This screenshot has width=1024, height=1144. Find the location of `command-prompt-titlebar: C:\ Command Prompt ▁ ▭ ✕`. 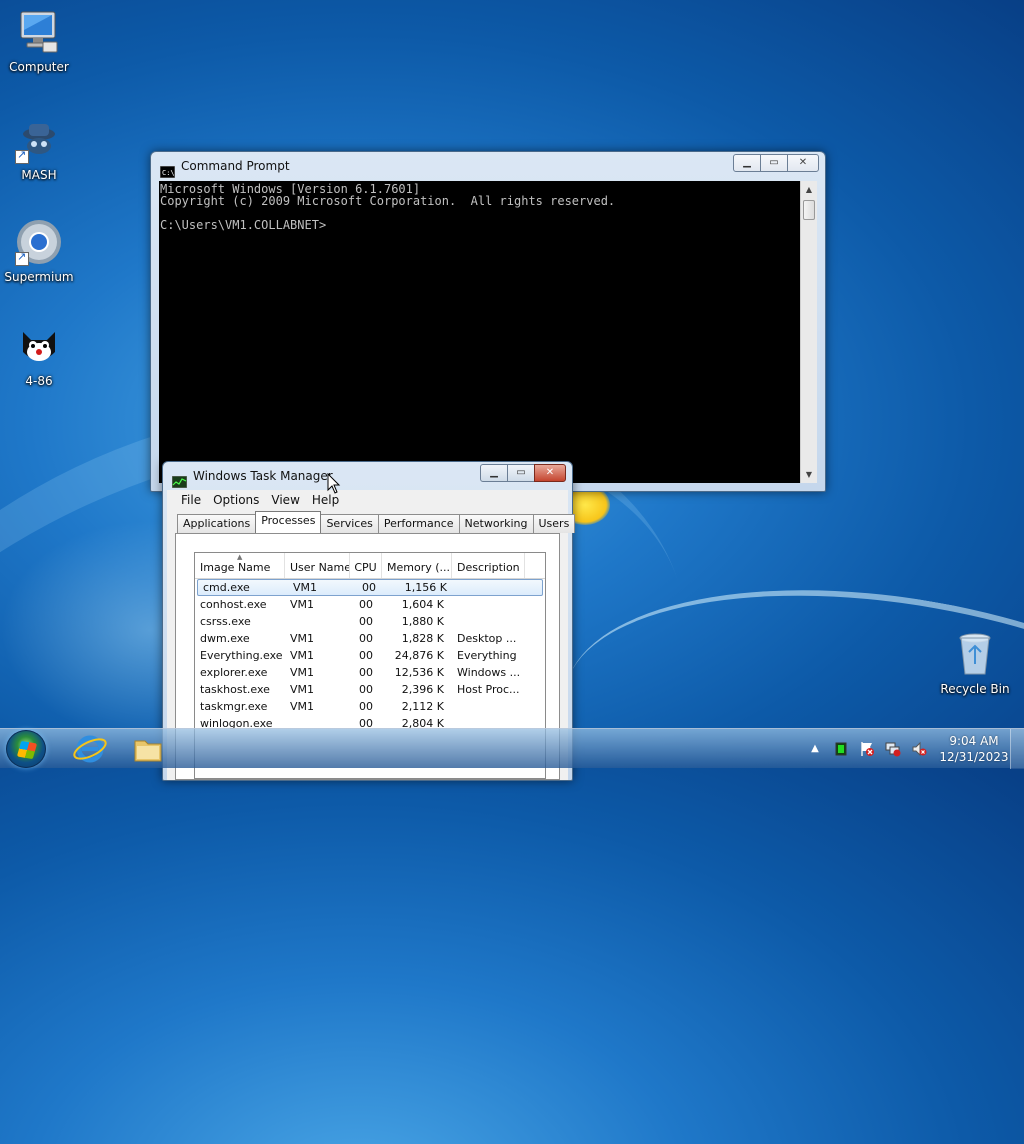

command-prompt-titlebar: C:\ Command Prompt ▁ ▭ ✕ is located at coordinates (488, 166).